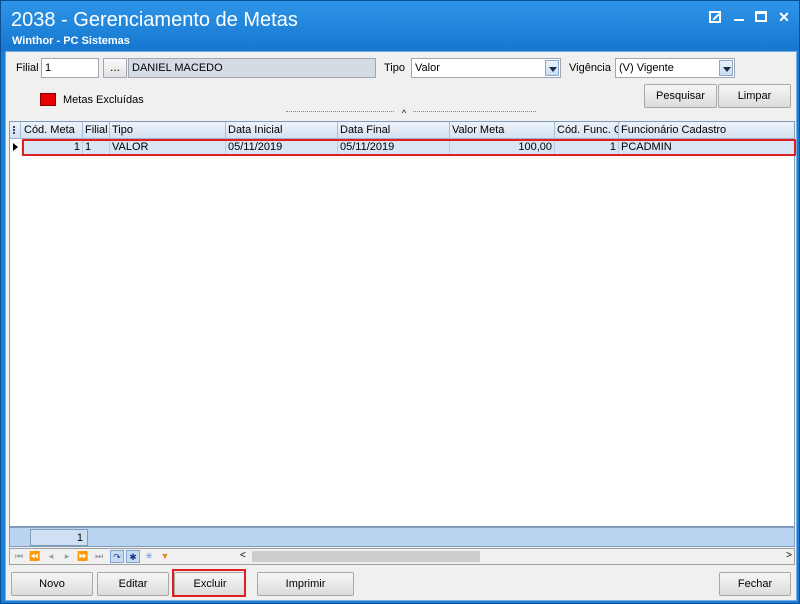  Describe the element at coordinates (394, 147) in the screenshot. I see `cell-data-final: 05/11/2019` at that location.